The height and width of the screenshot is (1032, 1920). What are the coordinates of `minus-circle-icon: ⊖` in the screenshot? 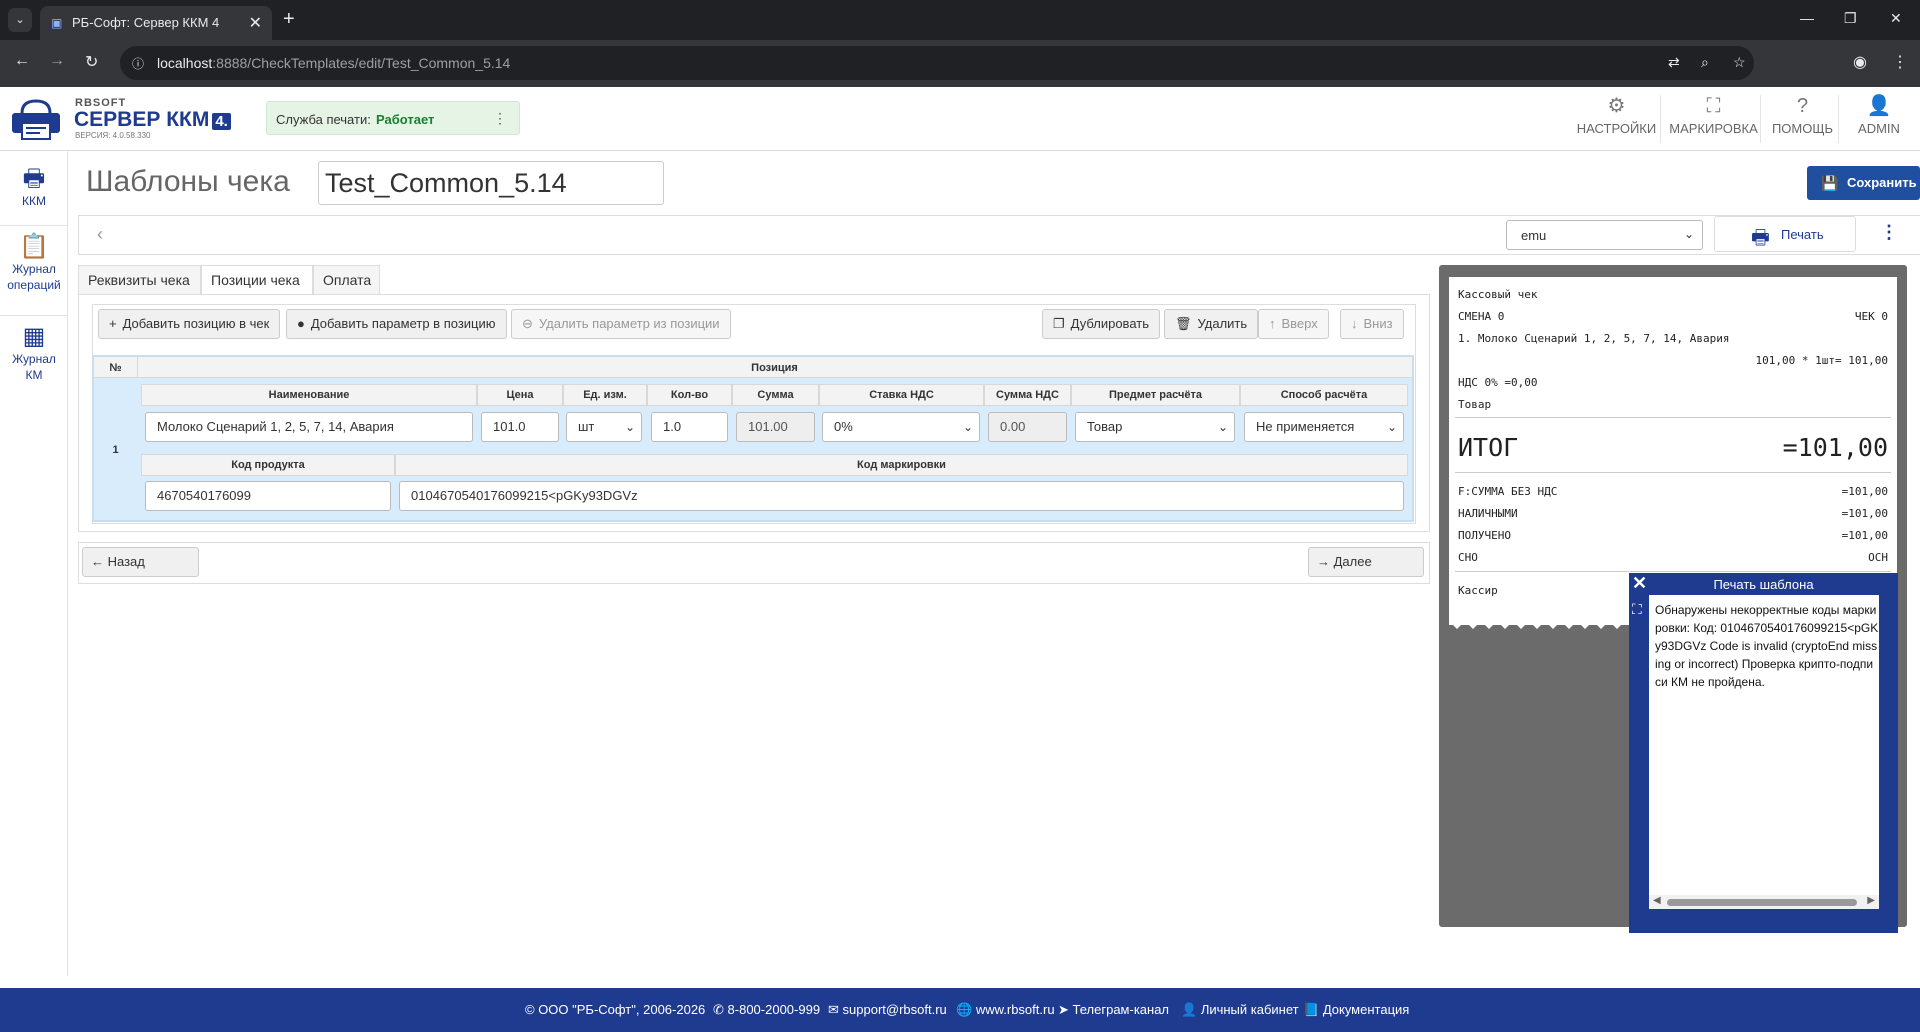 It's located at (527, 323).